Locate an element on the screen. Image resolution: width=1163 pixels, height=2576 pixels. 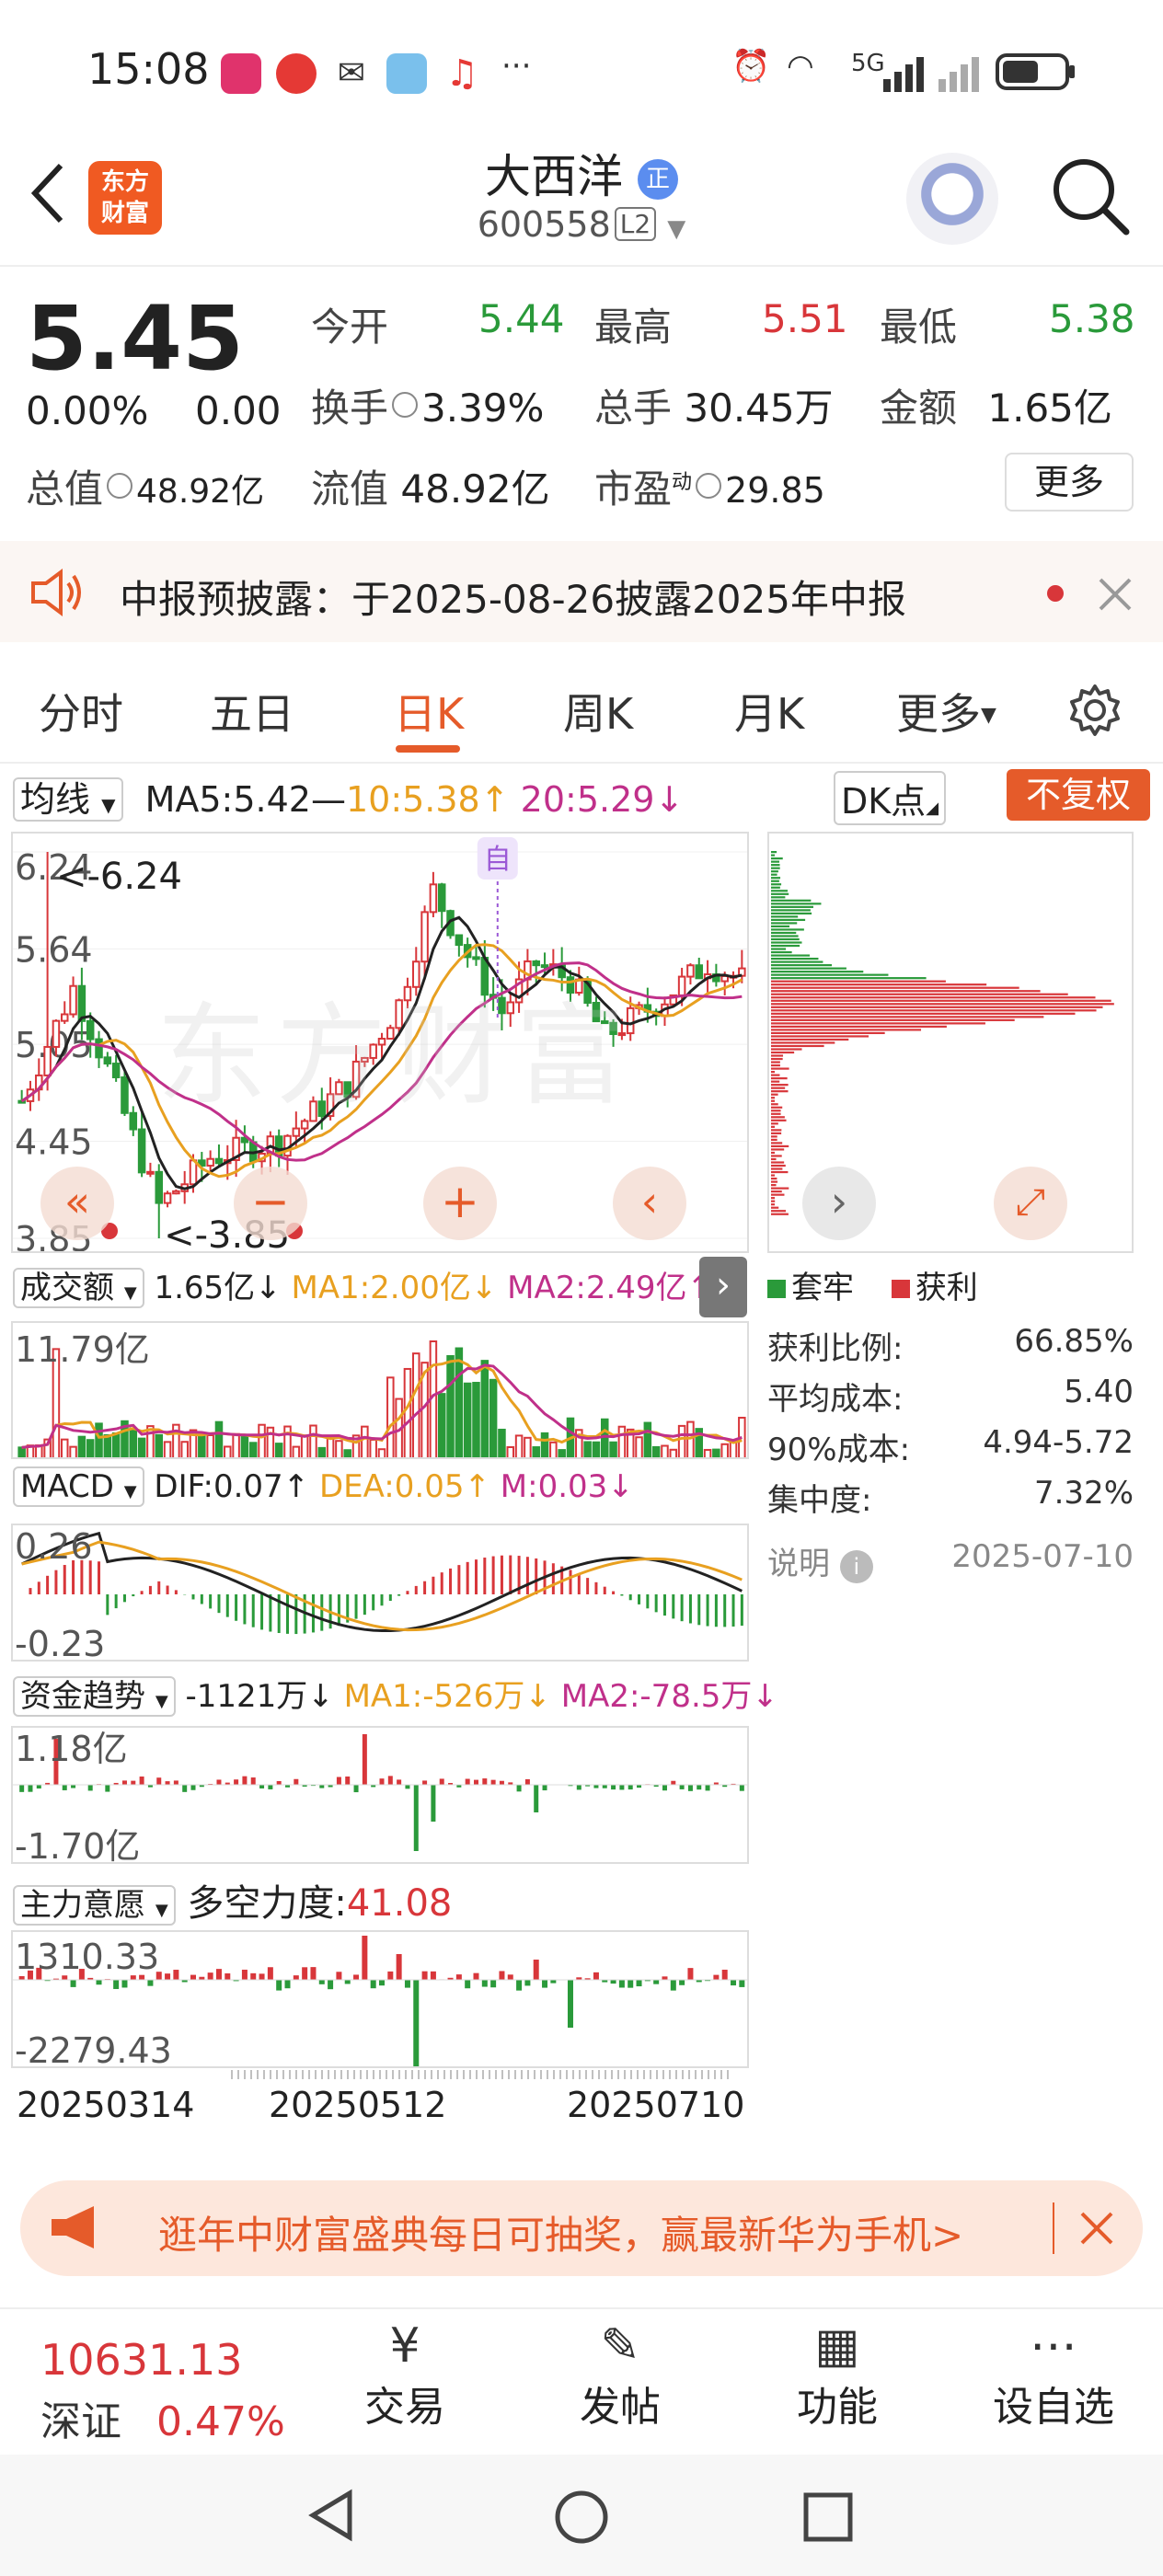
zoom-in-button: + is located at coordinates (460, 1203).